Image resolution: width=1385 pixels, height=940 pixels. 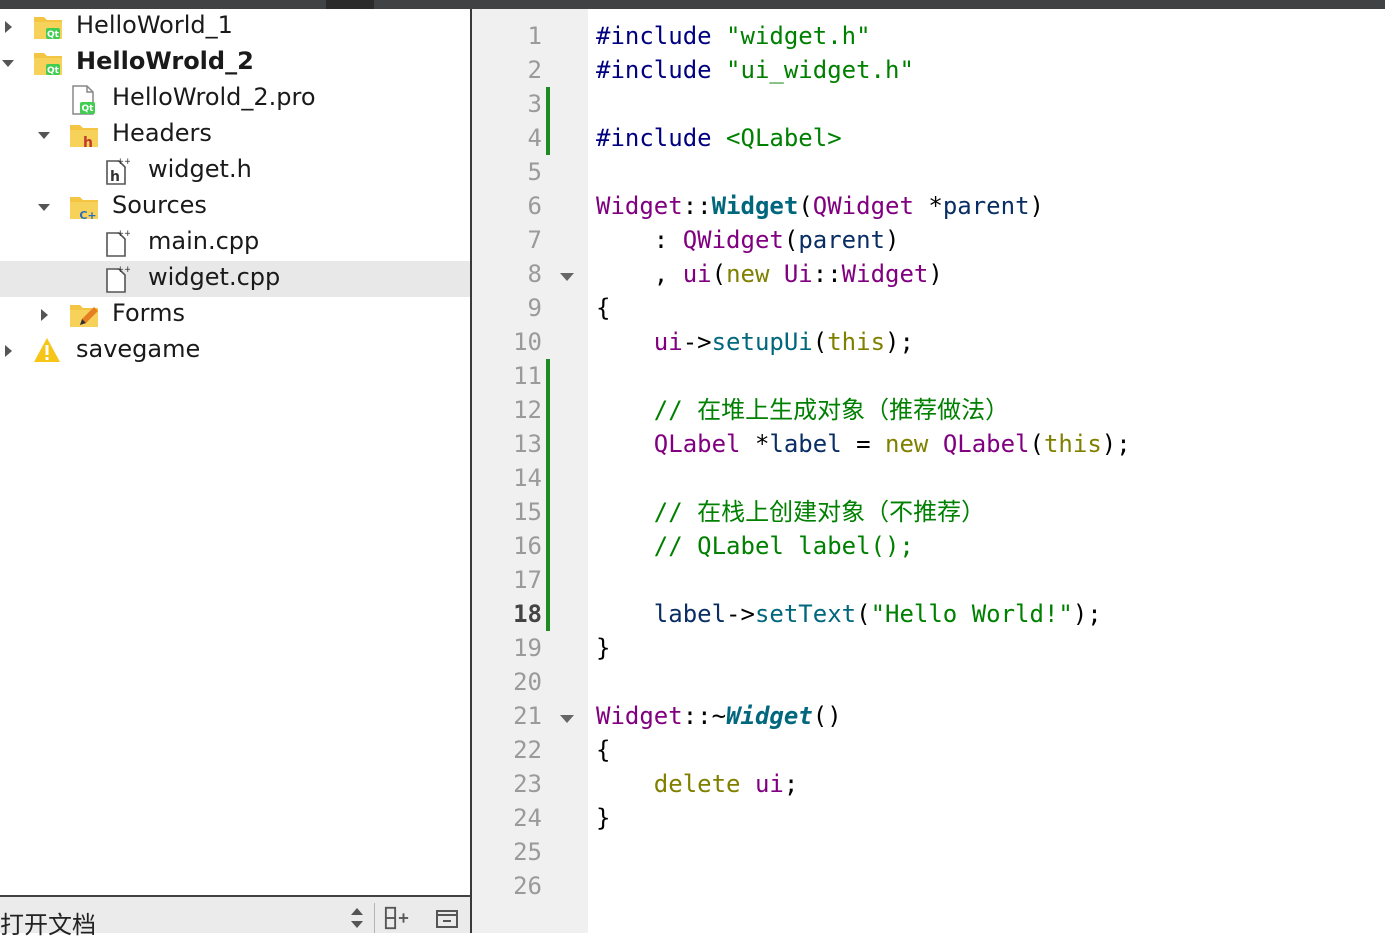 I want to click on code-token: );, so click(x=1087, y=614).